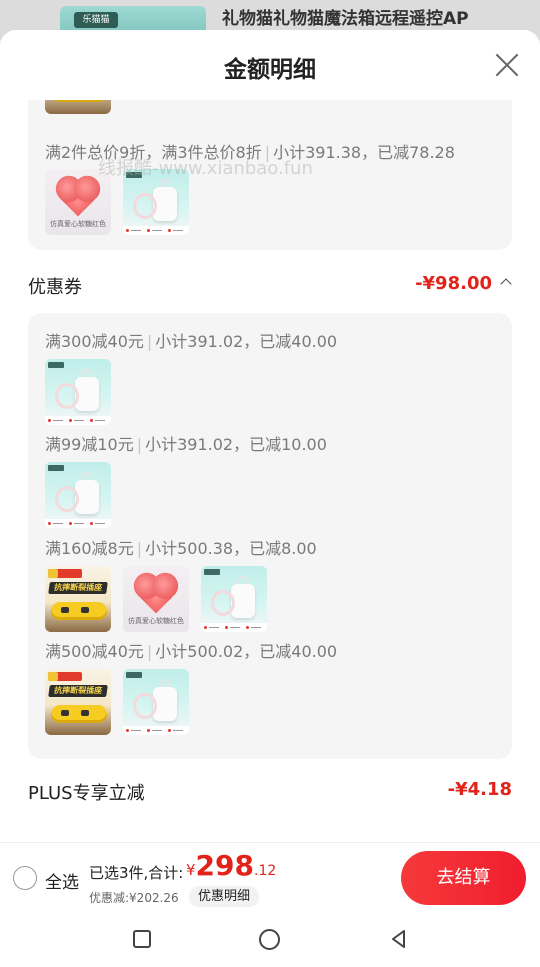  What do you see at coordinates (270, 792) in the screenshot?
I see `plus-section-row: PLUS专享立减 -¥4.18` at bounding box center [270, 792].